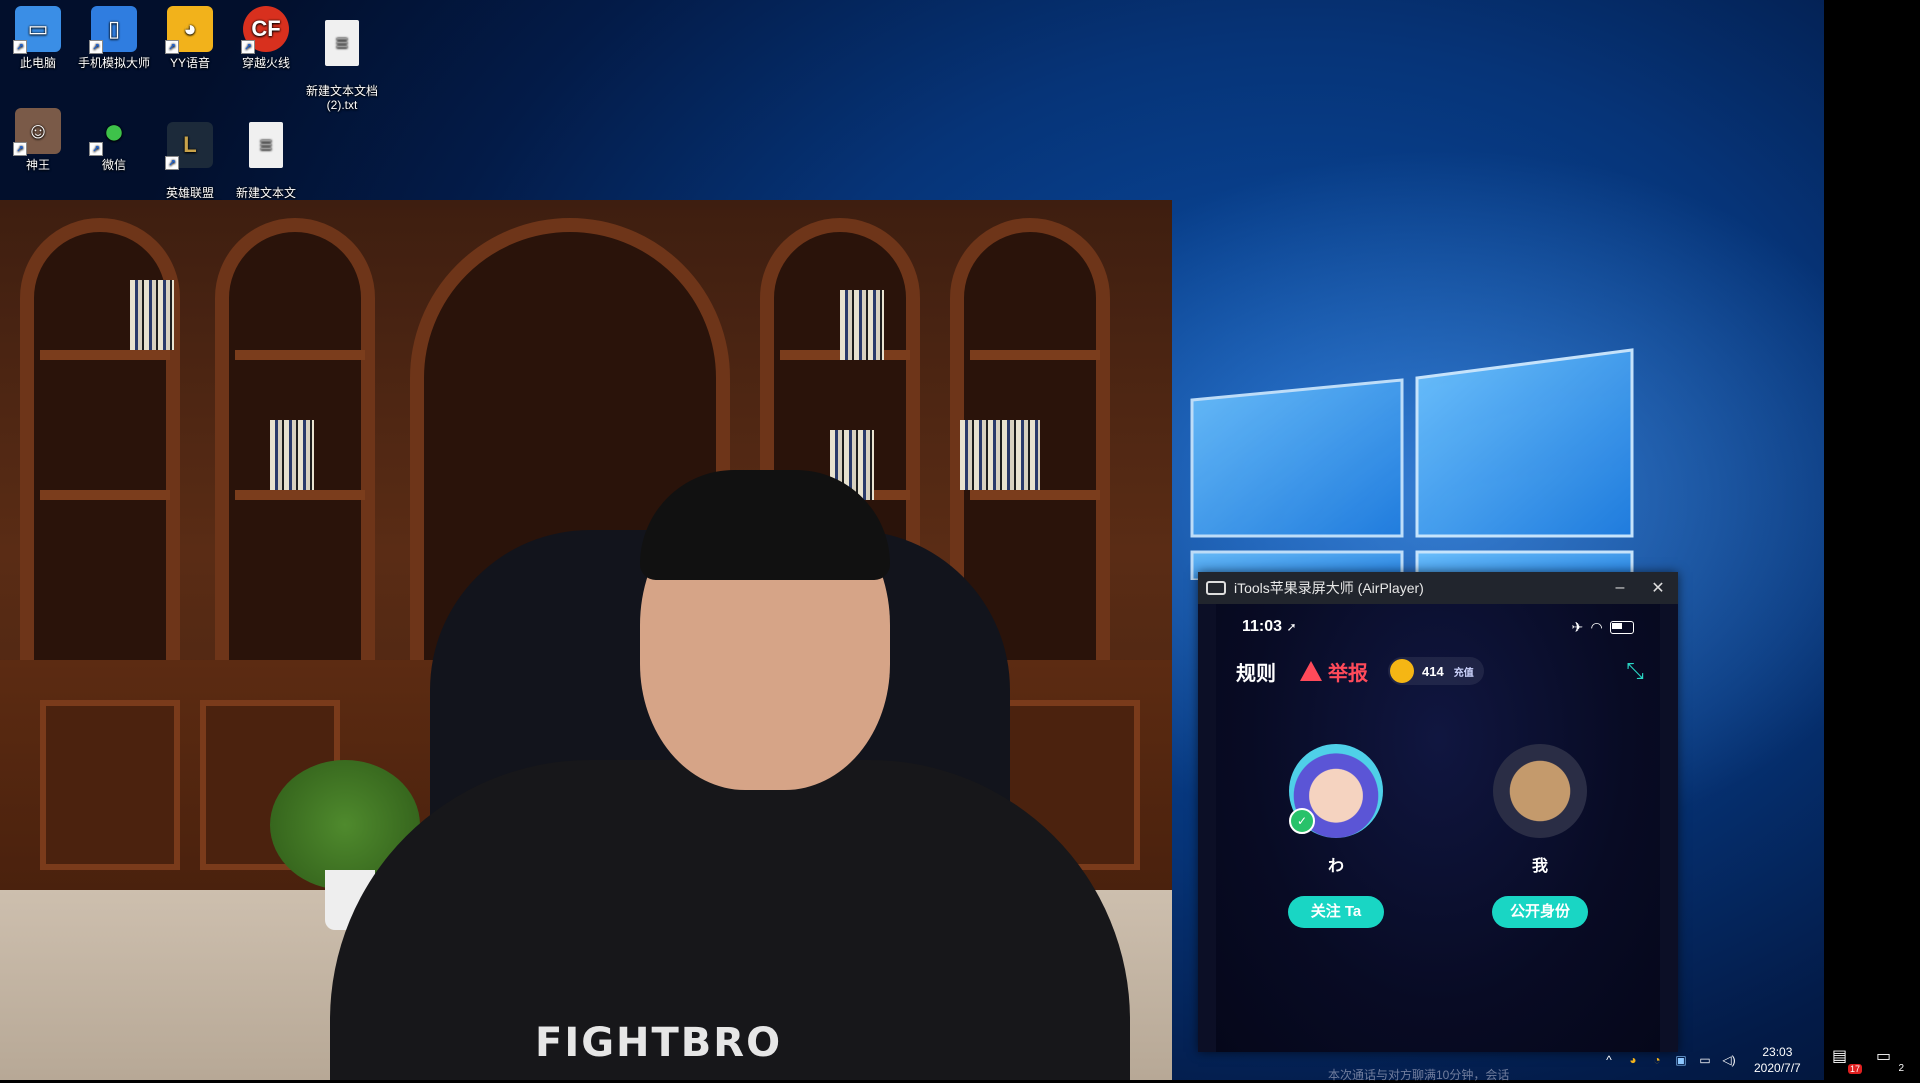 The image size is (1920, 1083). What do you see at coordinates (37, 63) in the screenshot?
I see `desktop-icon-label: 此电脑` at bounding box center [37, 63].